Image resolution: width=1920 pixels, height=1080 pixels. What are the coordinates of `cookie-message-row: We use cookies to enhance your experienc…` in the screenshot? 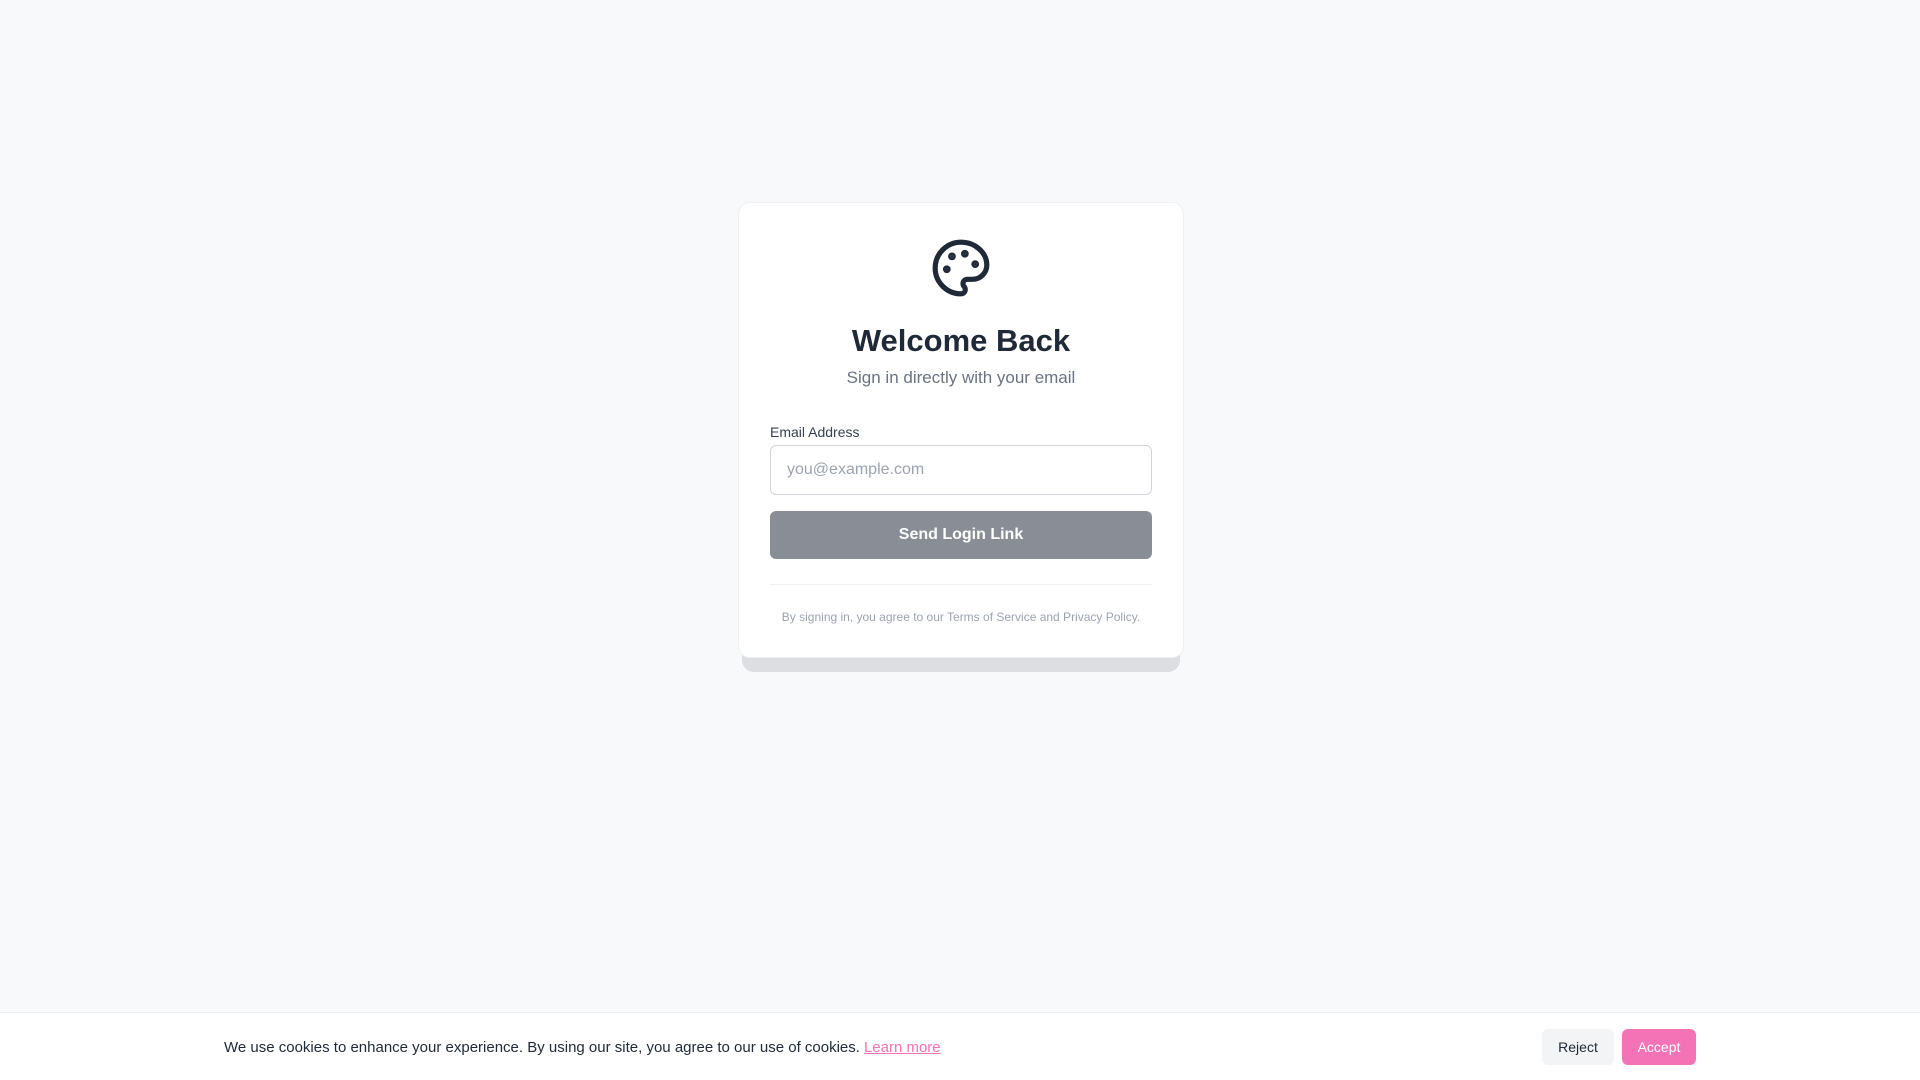 It's located at (582, 1048).